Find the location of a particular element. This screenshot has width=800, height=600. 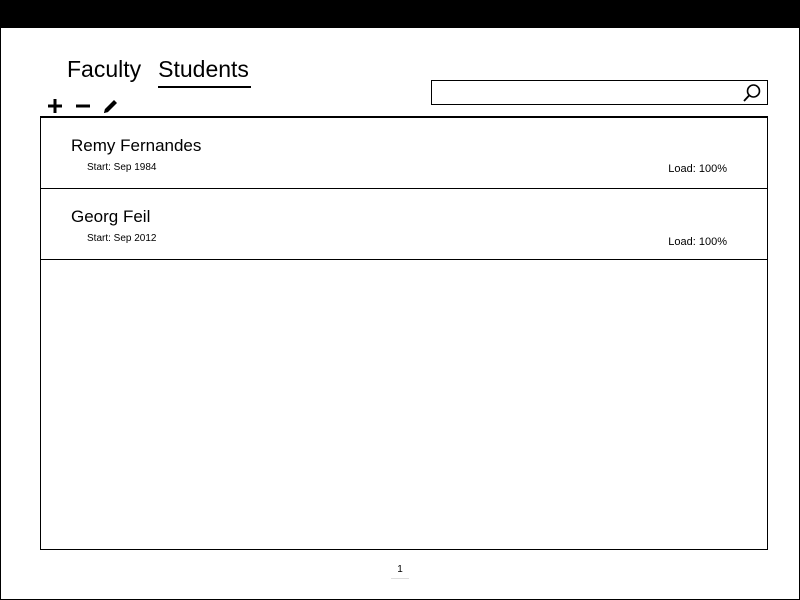

search-button is located at coordinates (752, 93).